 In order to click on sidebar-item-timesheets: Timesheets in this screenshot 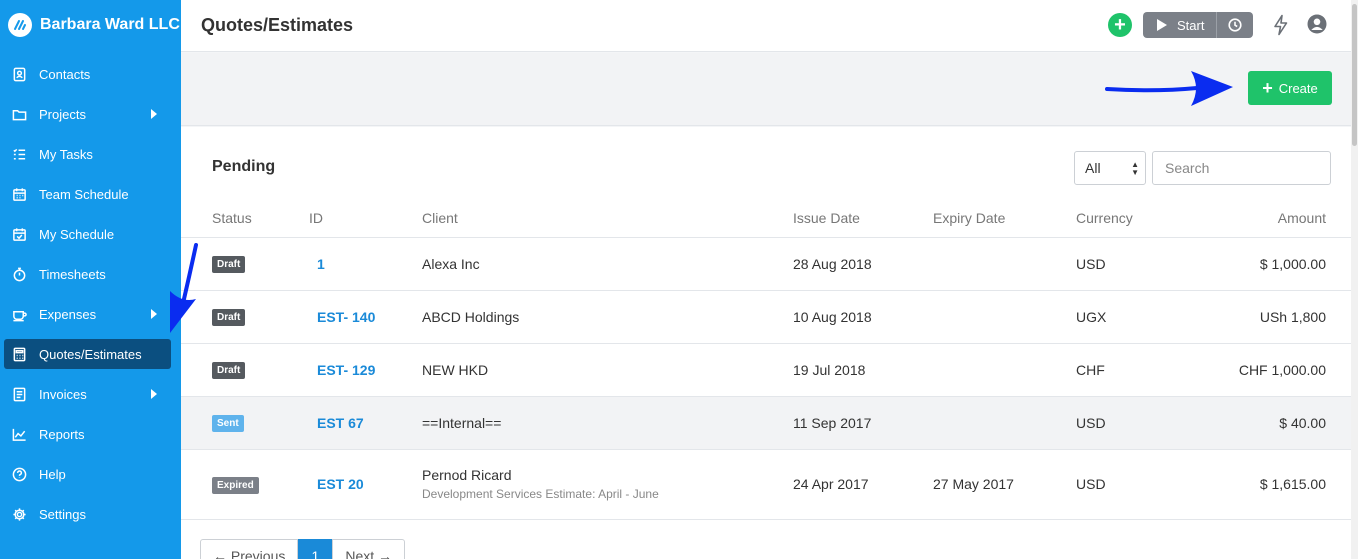, I will do `click(90, 274)`.